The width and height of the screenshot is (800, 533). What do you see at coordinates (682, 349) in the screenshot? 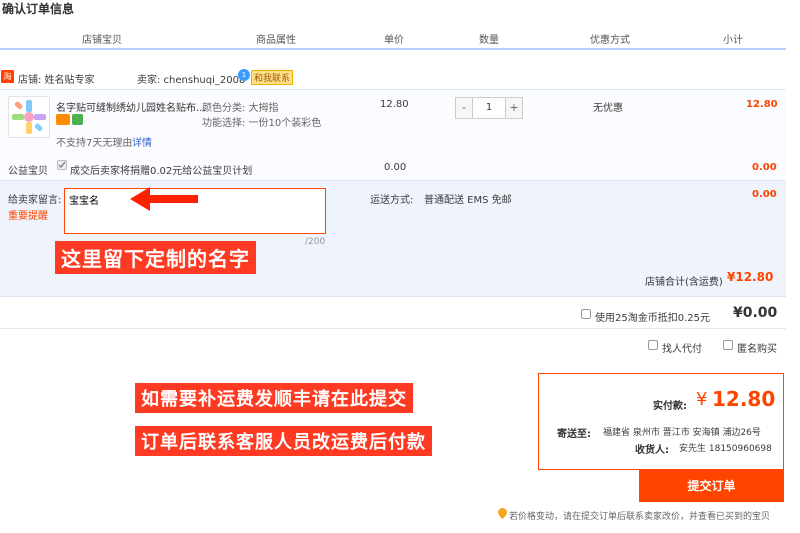
I see `proxy-pay-label: 找人代付` at bounding box center [682, 349].